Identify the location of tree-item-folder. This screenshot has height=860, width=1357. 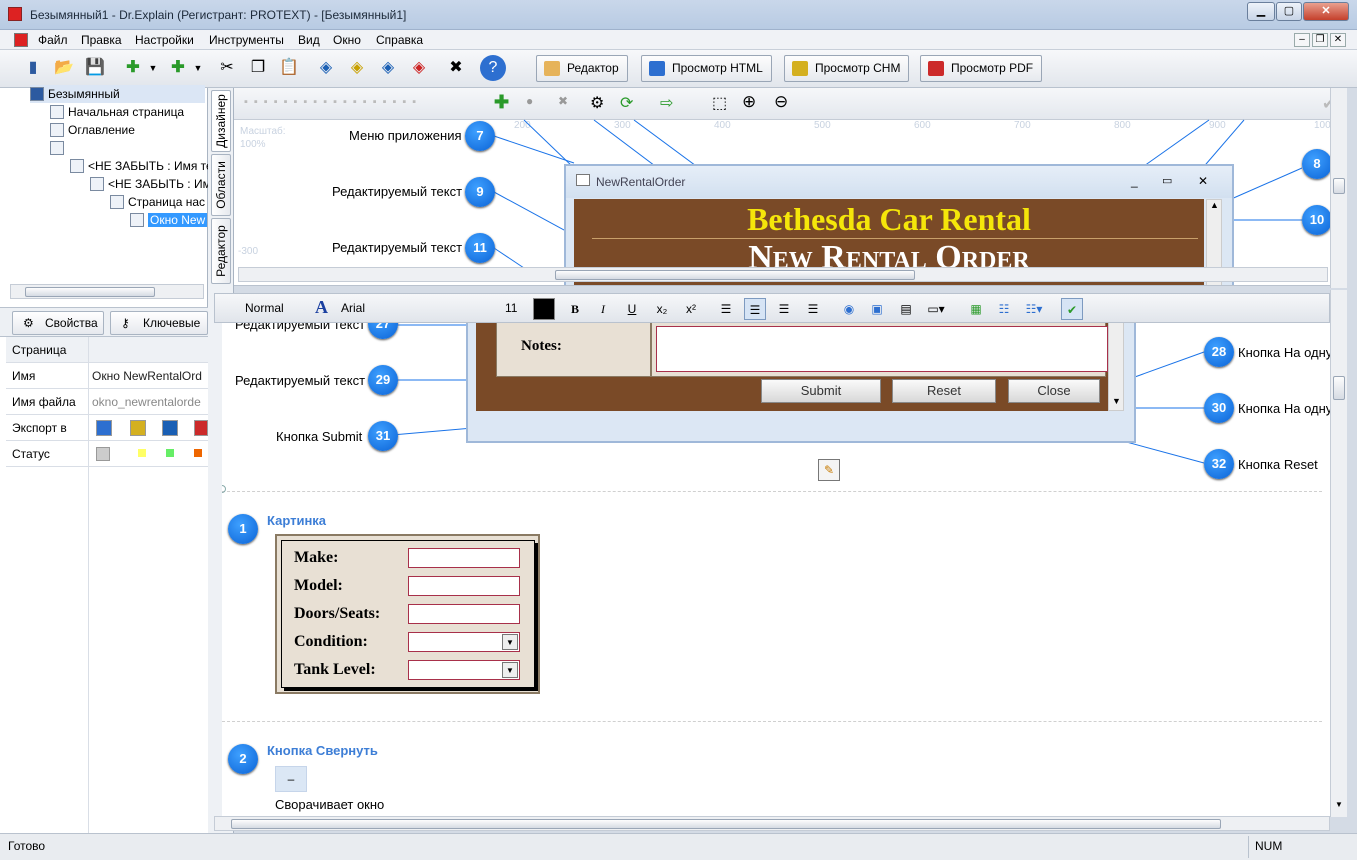
(59, 148).